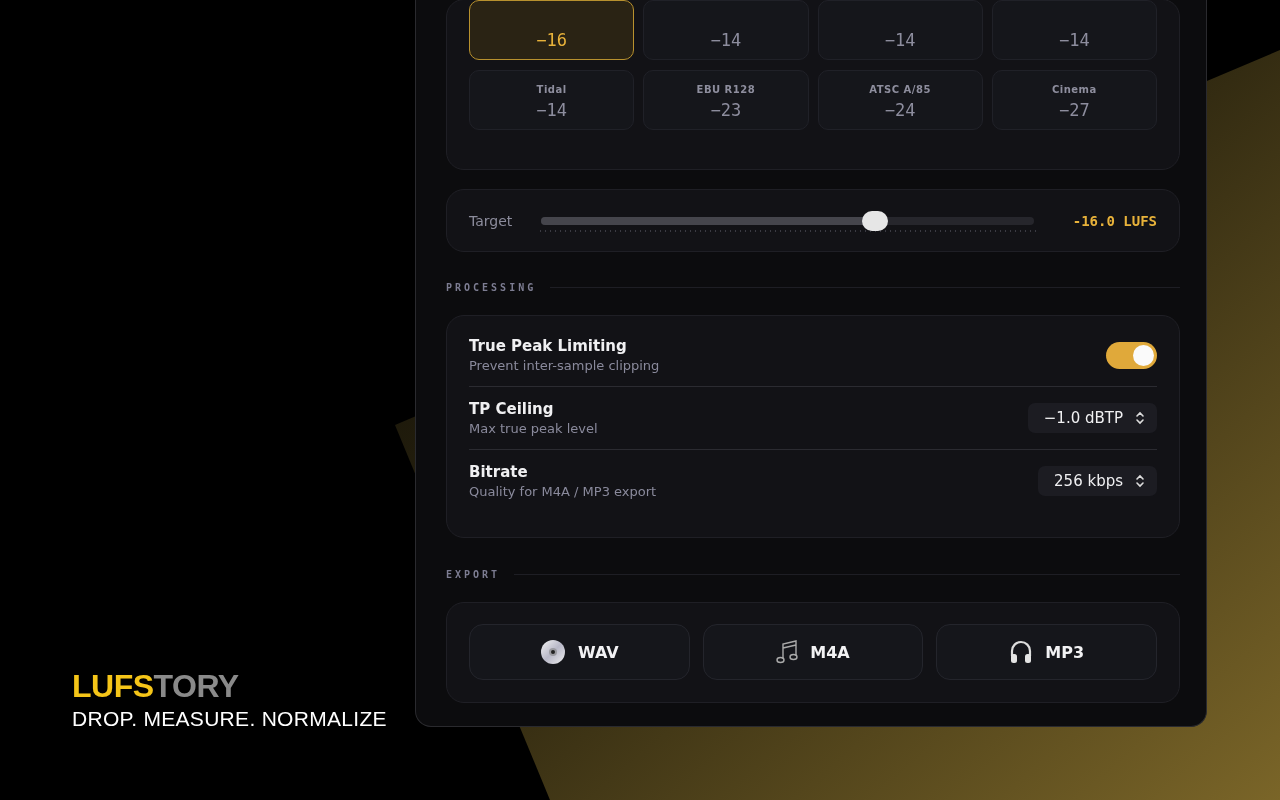 This screenshot has width=1280, height=800. Describe the element at coordinates (1114, 220) in the screenshot. I see `target-reading: -16.0 LUFS` at that location.